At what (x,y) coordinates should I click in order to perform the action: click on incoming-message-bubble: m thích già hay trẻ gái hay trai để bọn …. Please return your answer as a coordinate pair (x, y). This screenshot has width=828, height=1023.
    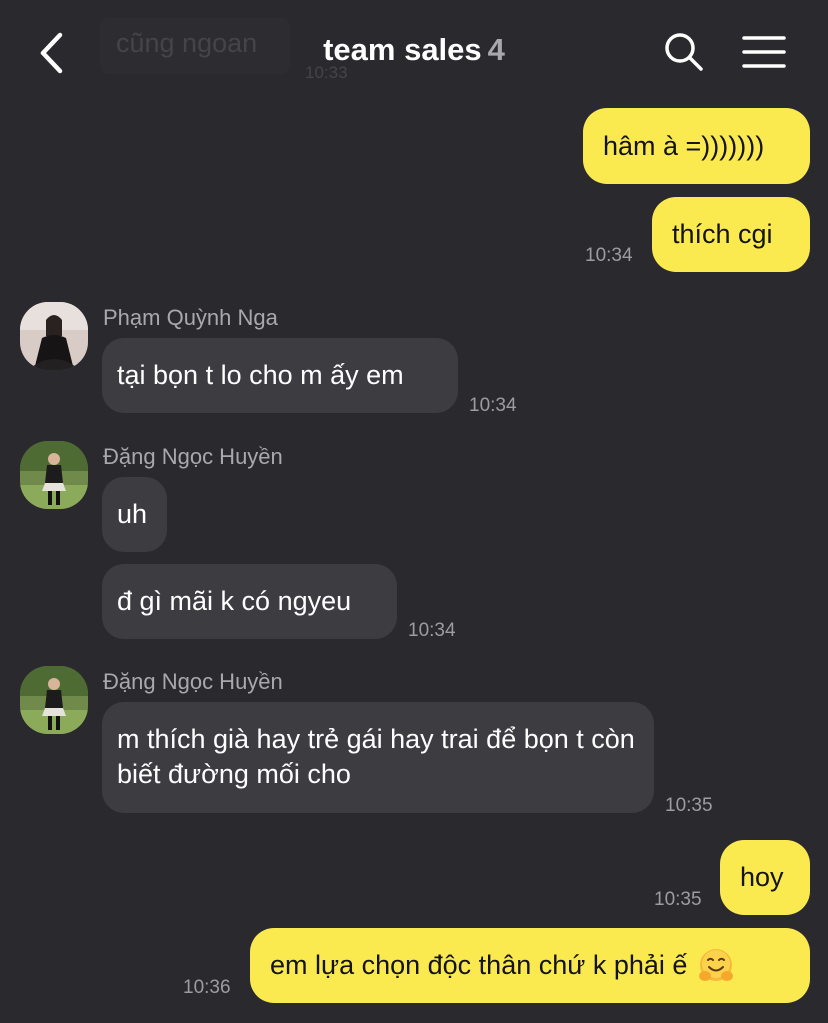
    Looking at the image, I should click on (378, 757).